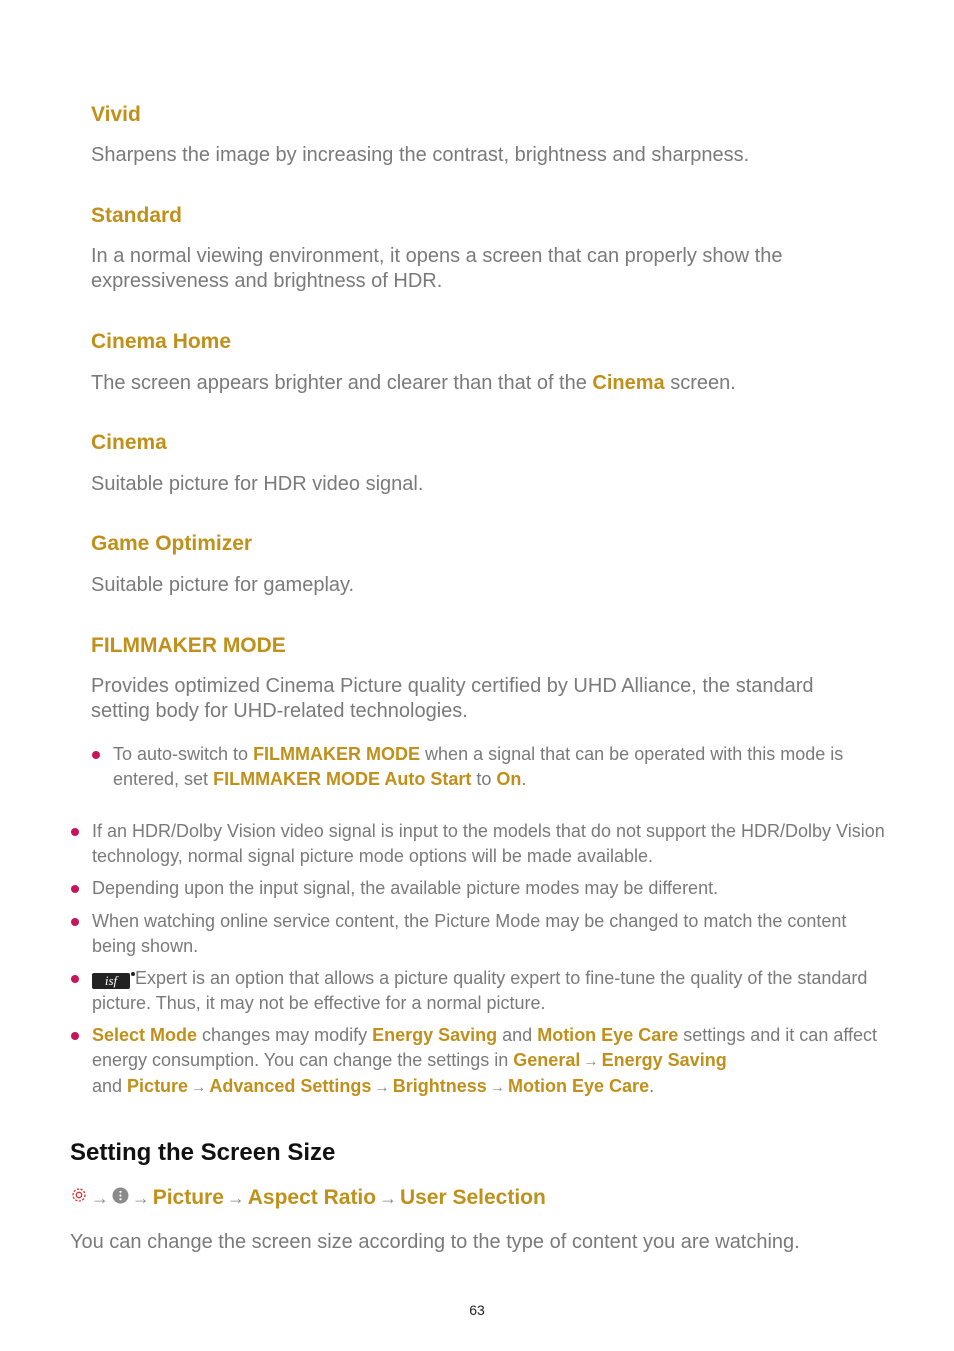 Image resolution: width=954 pixels, height=1351 pixels. What do you see at coordinates (257, 484) in the screenshot?
I see `mode-desc-cinema: Suitable picture for HDR video signal.` at bounding box center [257, 484].